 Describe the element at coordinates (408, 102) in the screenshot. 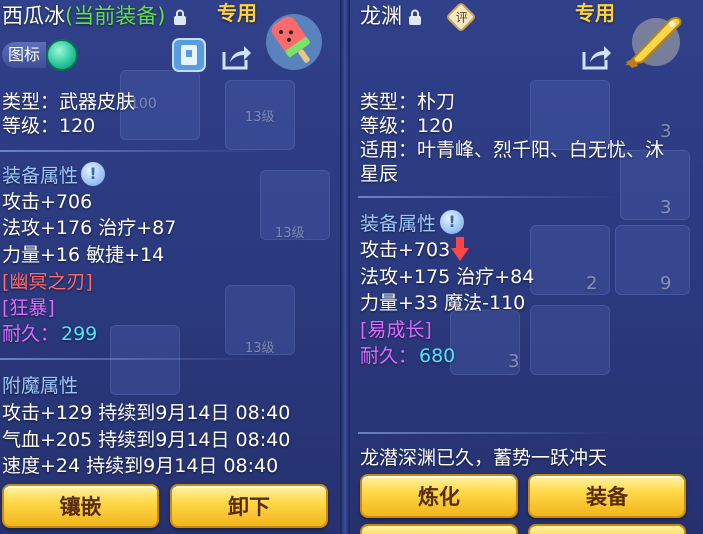

I see `item-type: 类型：朴刀` at that location.